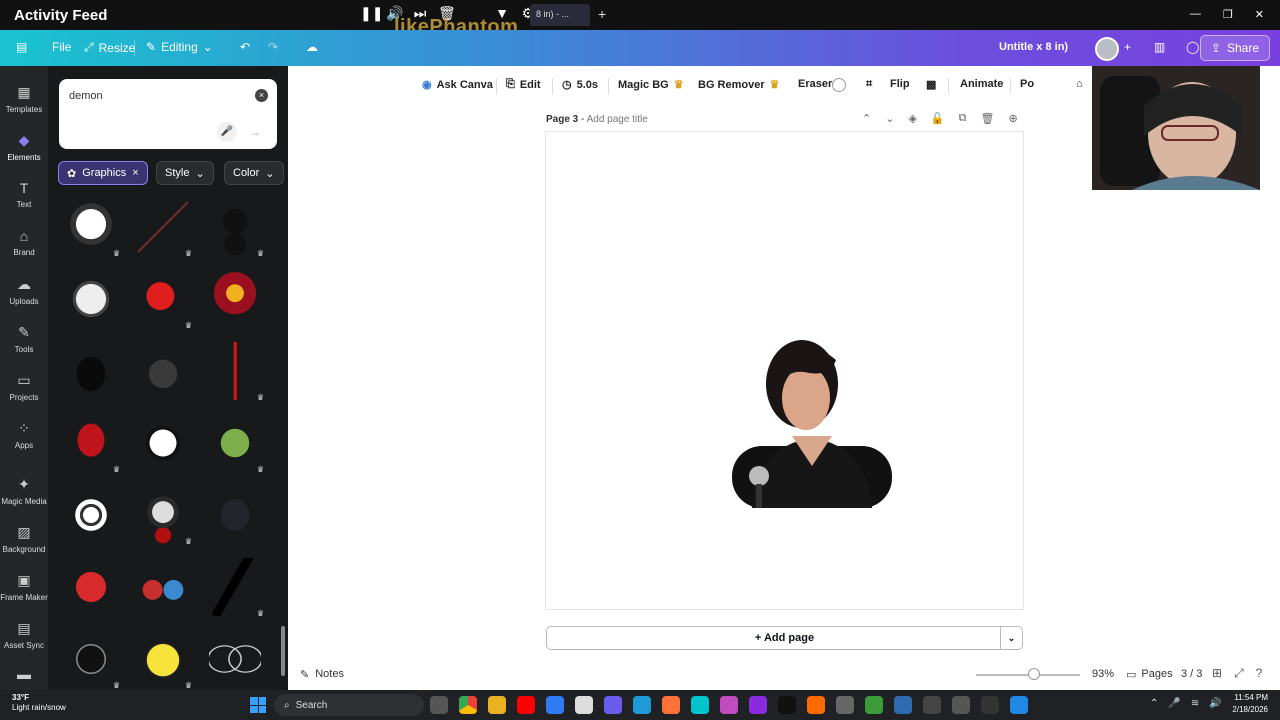 Image resolution: width=1280 pixels, height=720 pixels. Describe the element at coordinates (235, 443) in the screenshot. I see `graphic-green-monster: ♛` at that location.